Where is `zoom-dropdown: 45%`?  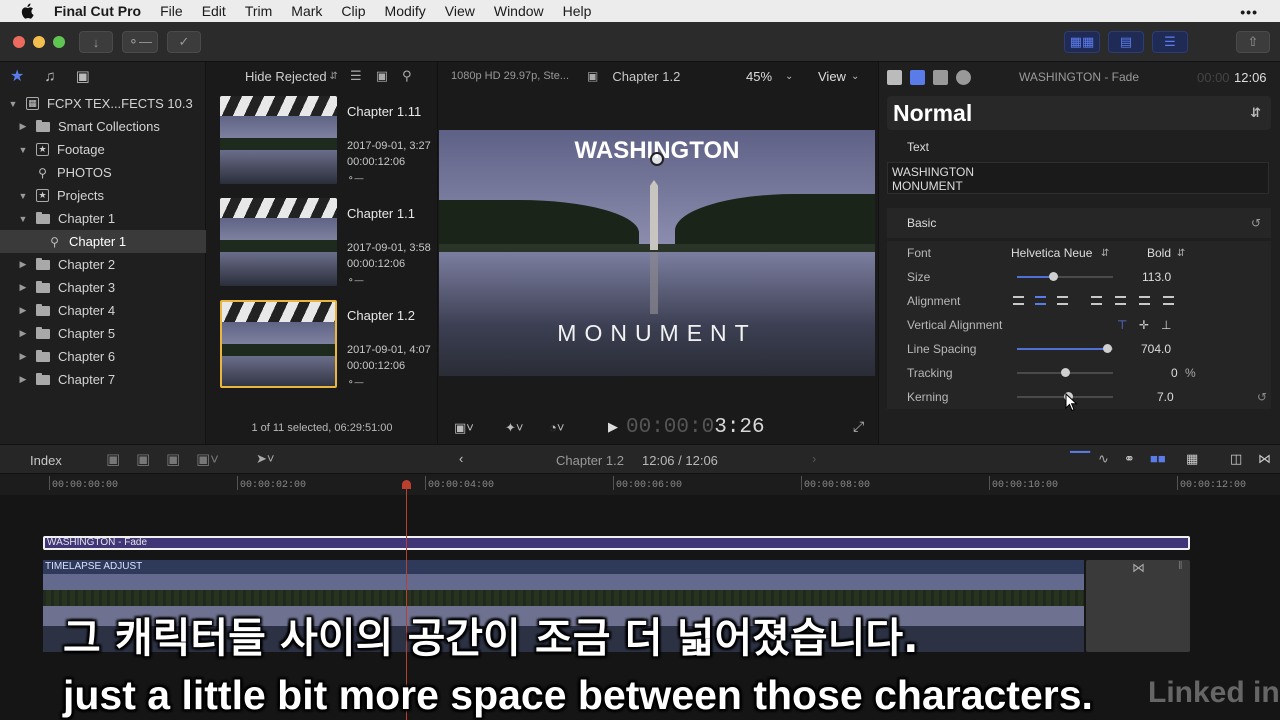
zoom-dropdown: 45% is located at coordinates (759, 76).